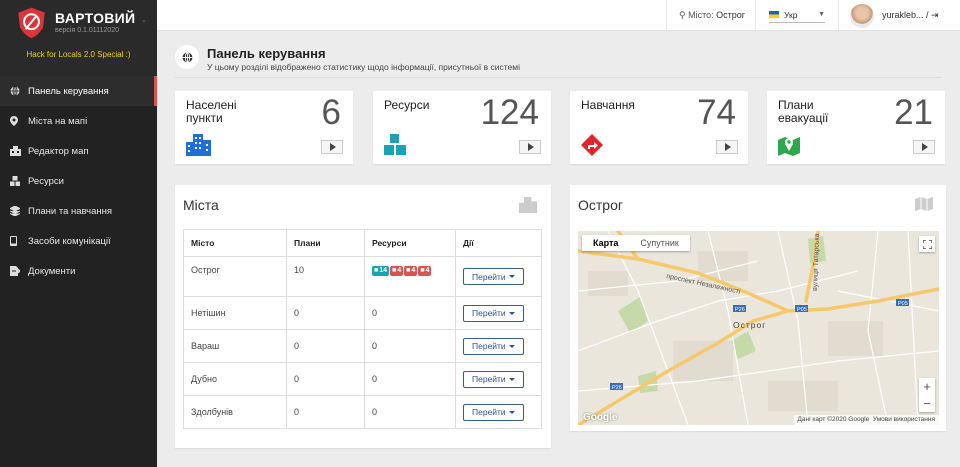 The height and width of the screenshot is (467, 960). I want to click on map-editor-icon, so click(19, 151).